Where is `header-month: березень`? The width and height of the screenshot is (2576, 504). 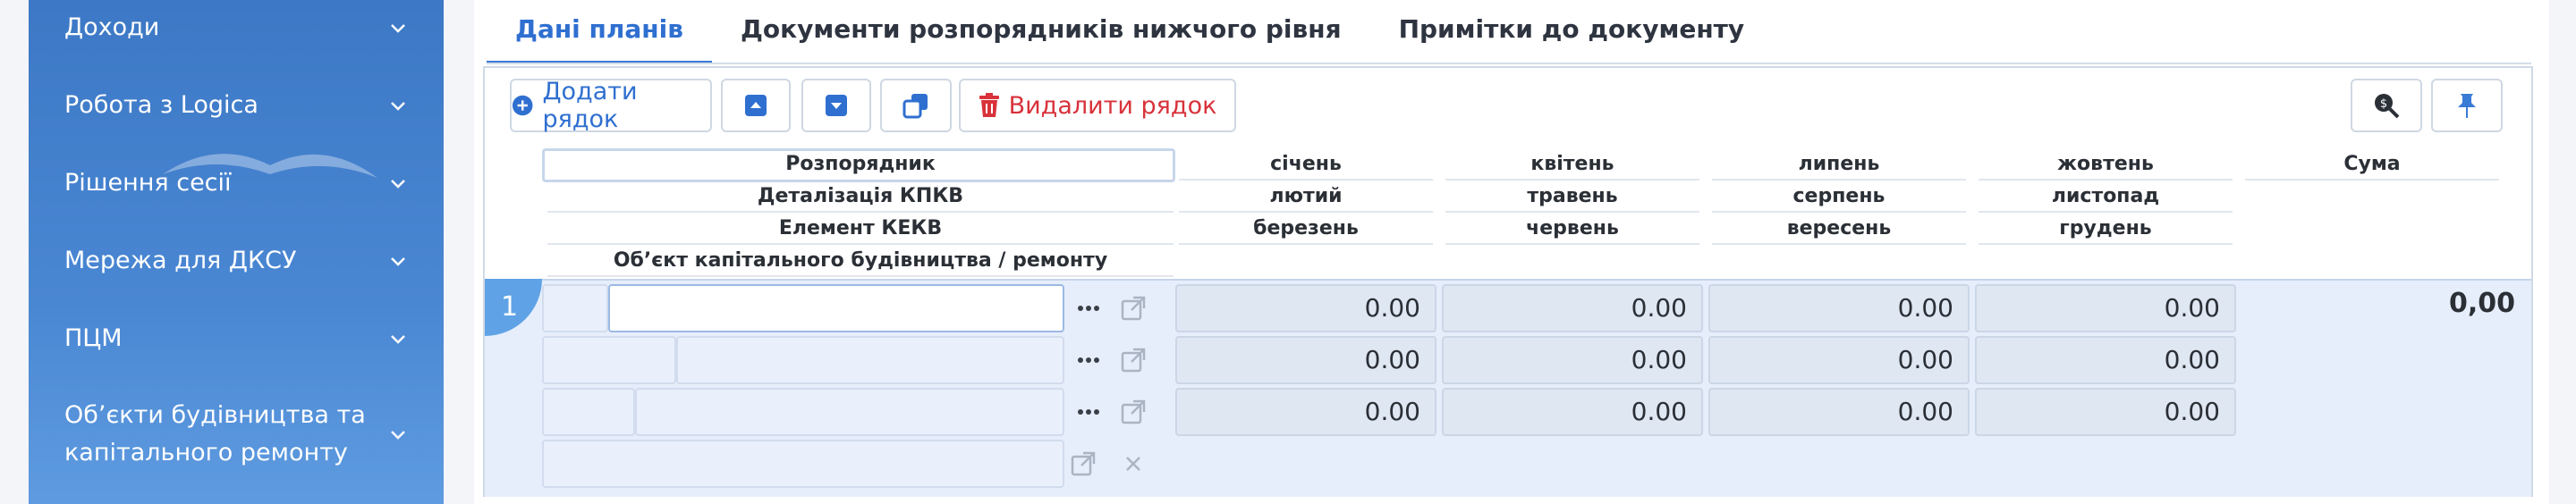
header-month: березень is located at coordinates (1306, 229).